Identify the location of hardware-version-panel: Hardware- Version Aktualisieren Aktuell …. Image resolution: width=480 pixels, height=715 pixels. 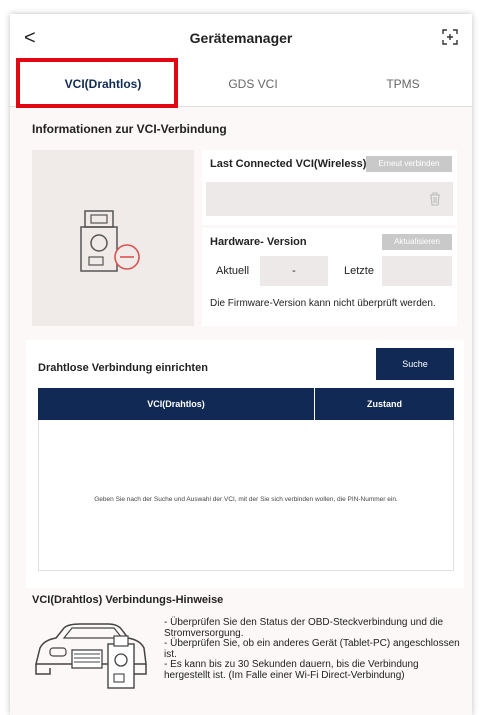
(329, 277).